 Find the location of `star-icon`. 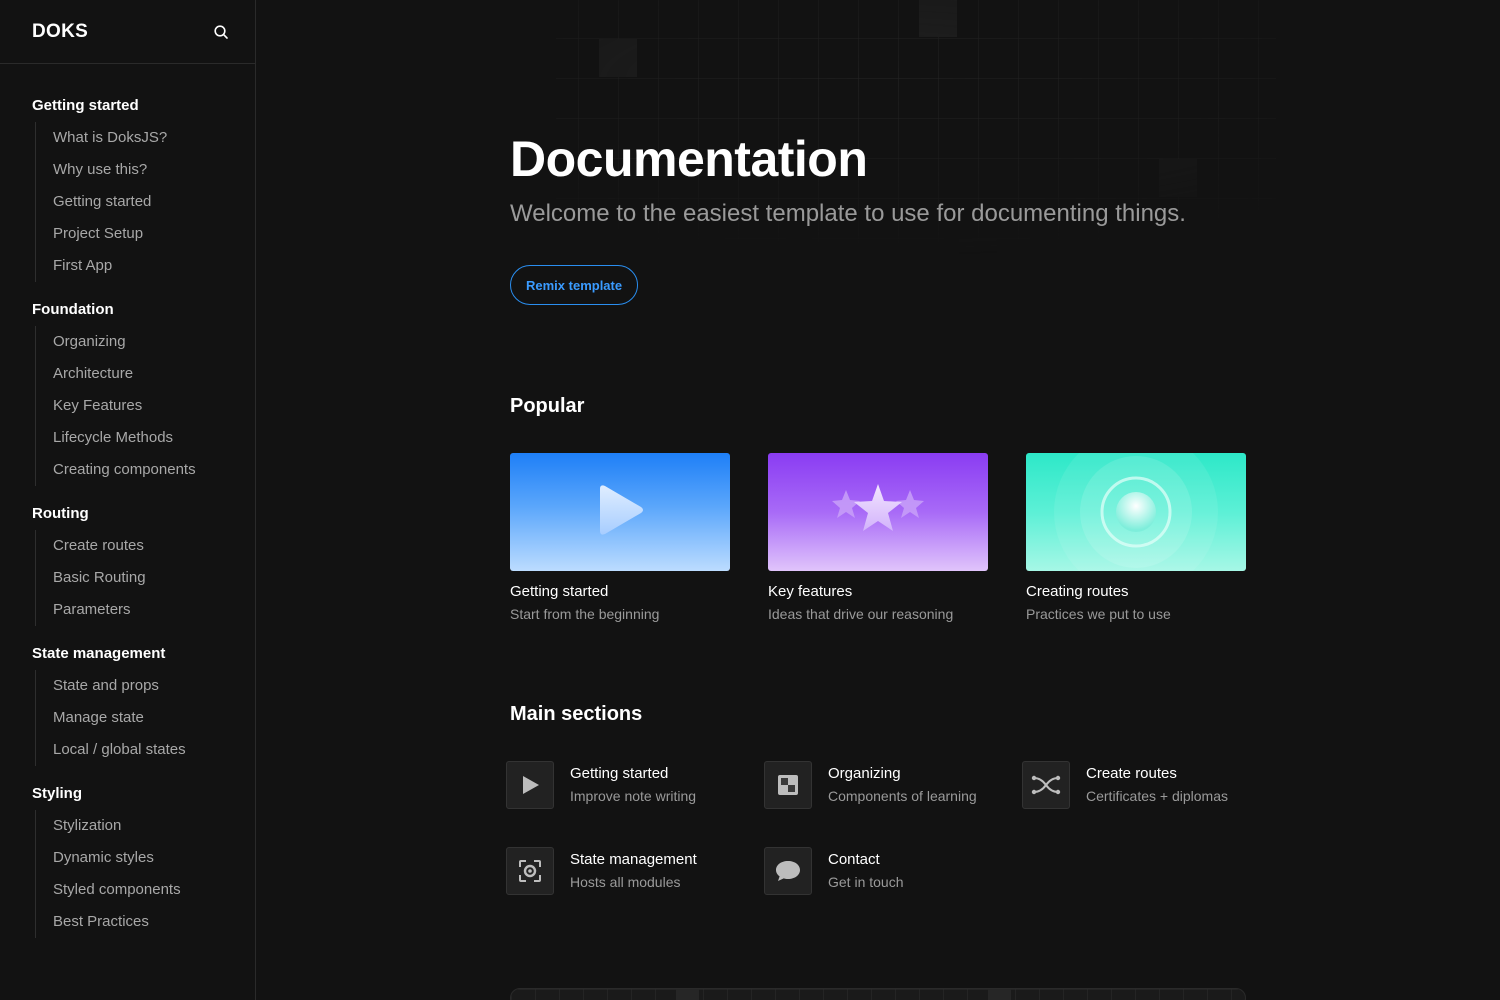

star-icon is located at coordinates (878, 507).